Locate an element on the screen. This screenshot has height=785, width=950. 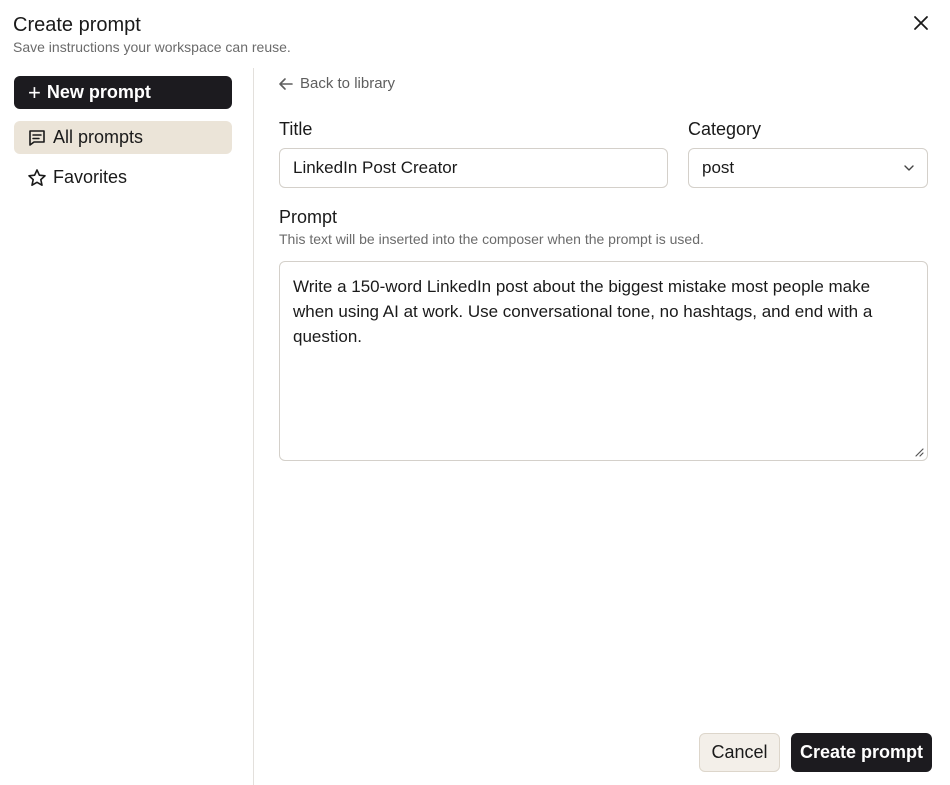
arrow-left-icon is located at coordinates (286, 83).